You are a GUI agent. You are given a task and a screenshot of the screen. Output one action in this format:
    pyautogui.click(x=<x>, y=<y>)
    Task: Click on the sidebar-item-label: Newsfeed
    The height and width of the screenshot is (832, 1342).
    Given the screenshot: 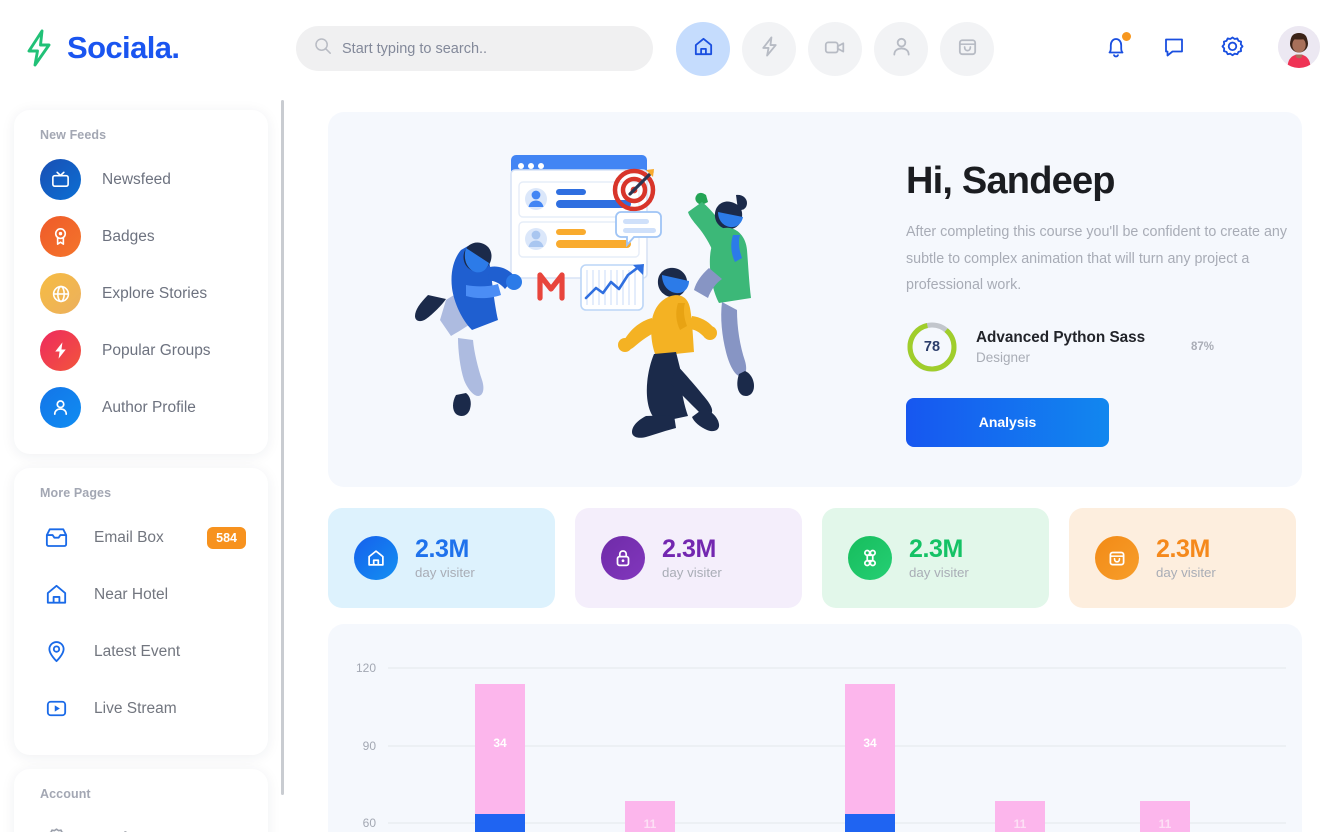 What is the action you would take?
    pyautogui.click(x=136, y=179)
    